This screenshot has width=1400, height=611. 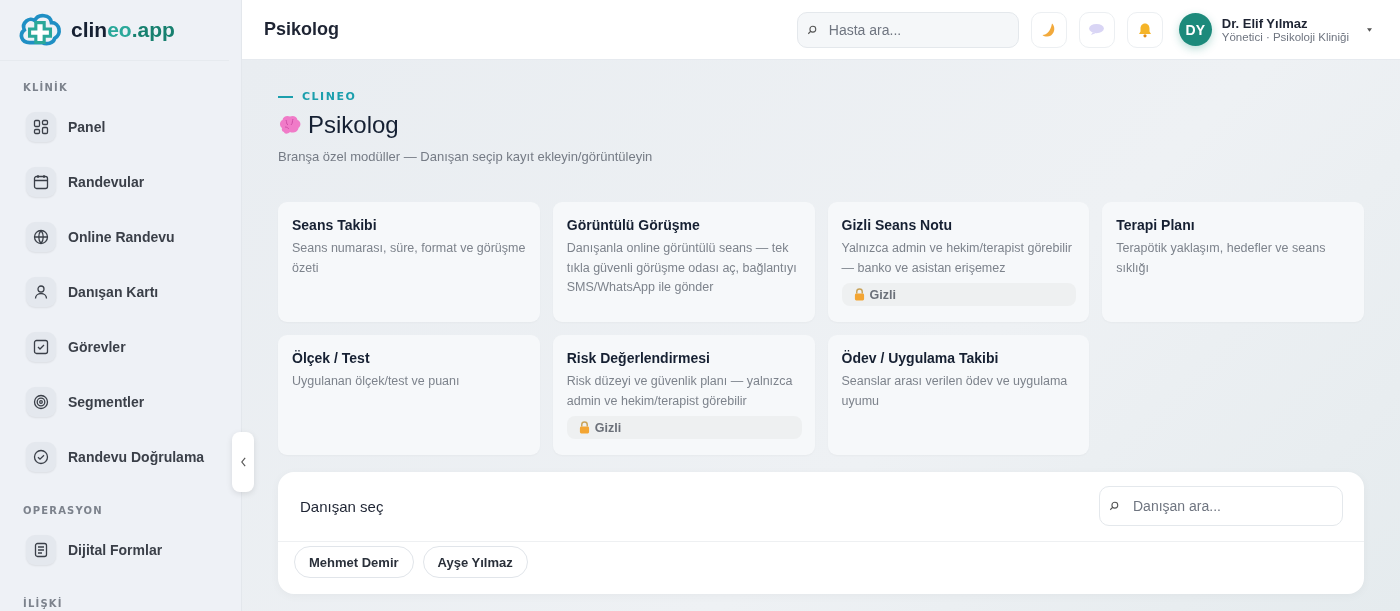 I want to click on module-card: Ölçek / Test Uygulanan ölçek/test ve puanı, so click(x=409, y=395).